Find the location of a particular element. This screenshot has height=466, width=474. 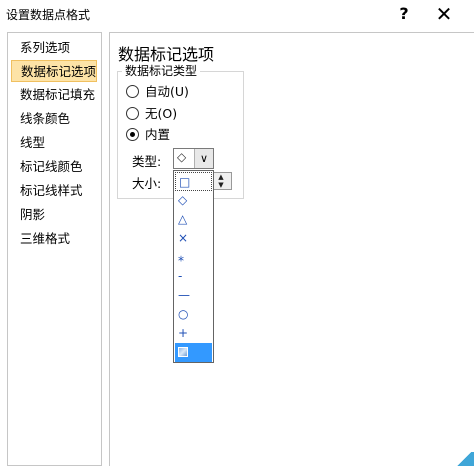

marker-option-plus: + is located at coordinates (193, 333).